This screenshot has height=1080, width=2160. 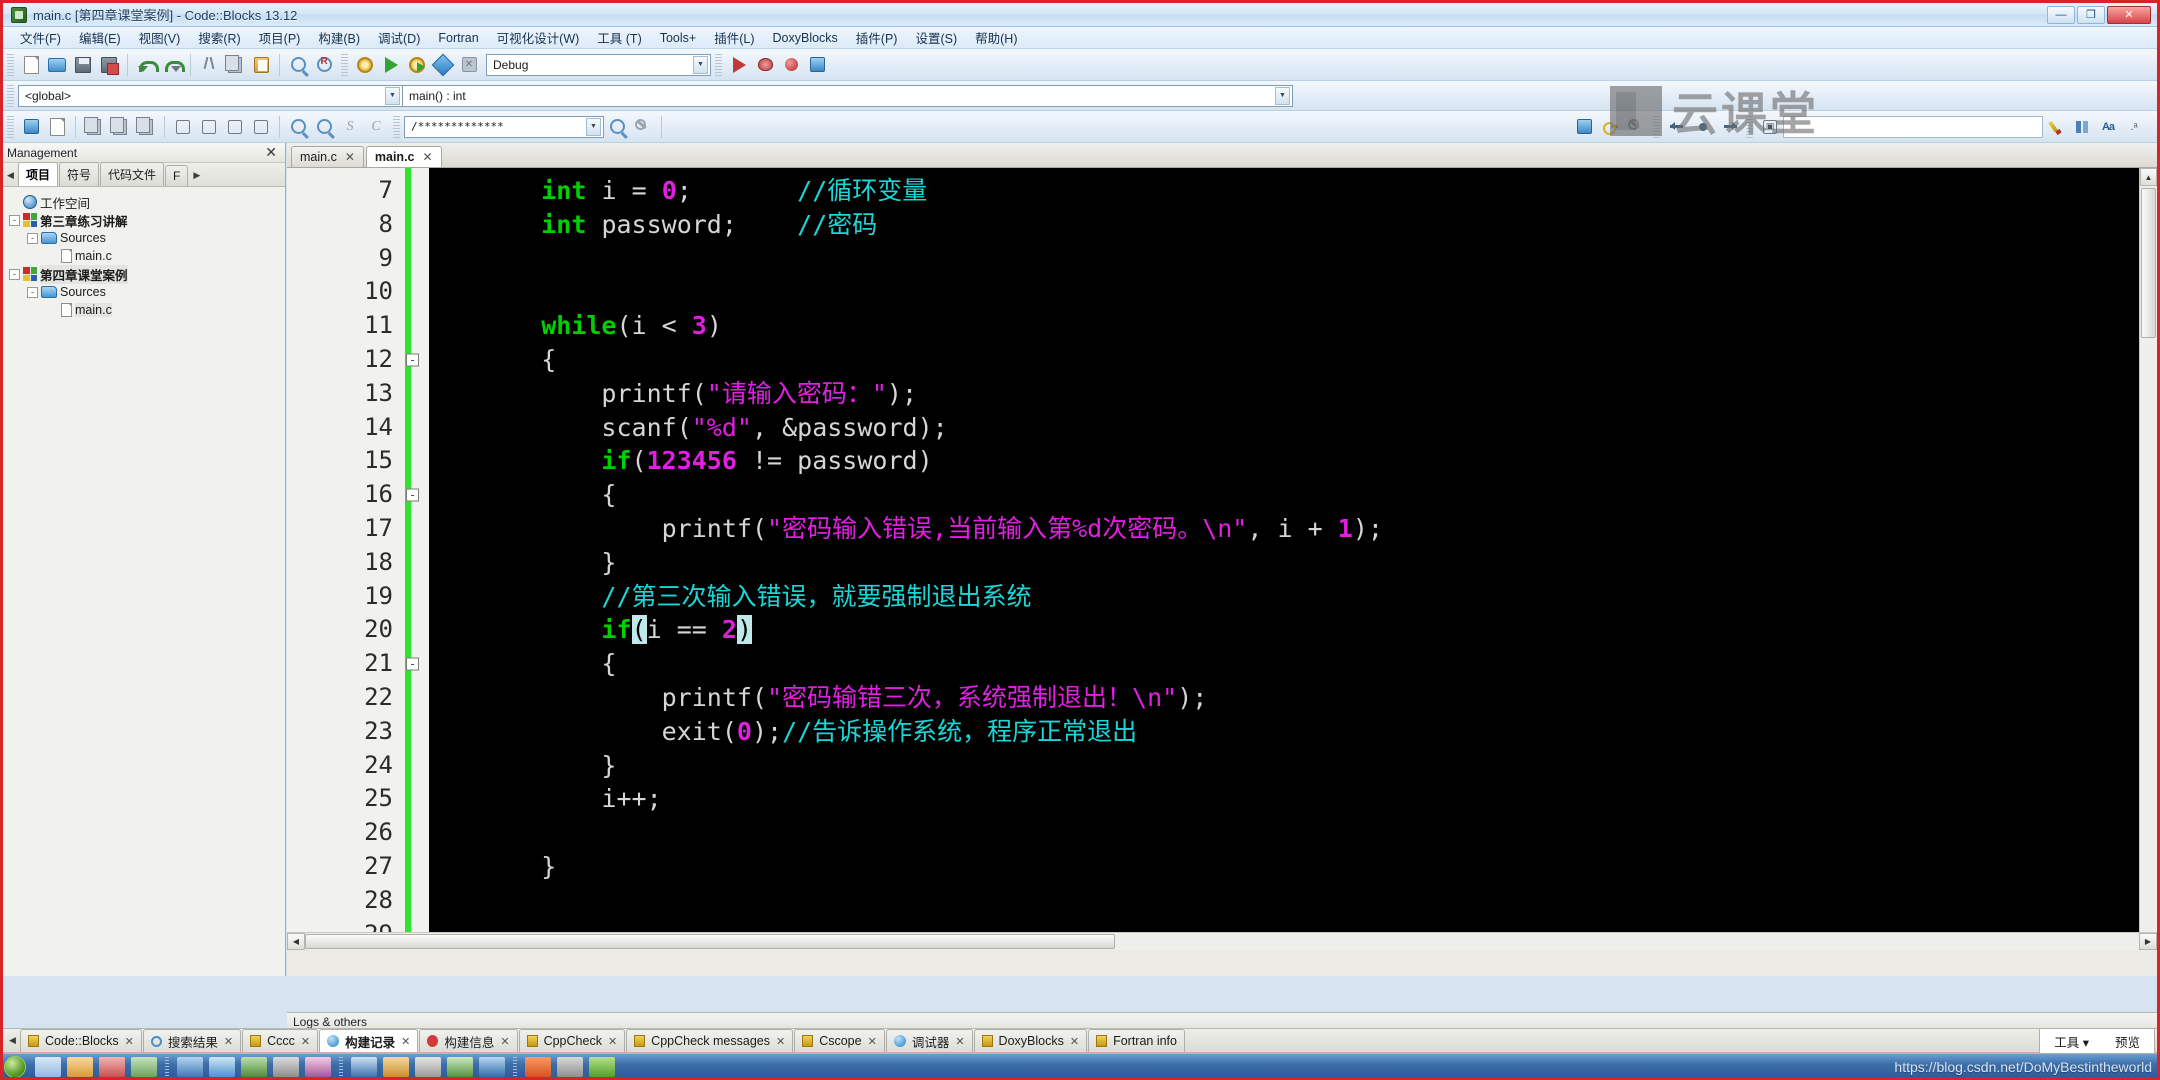 I want to click on code-line: printf("密码输错三次，系统强制退出！\n");, so click(x=1293, y=698).